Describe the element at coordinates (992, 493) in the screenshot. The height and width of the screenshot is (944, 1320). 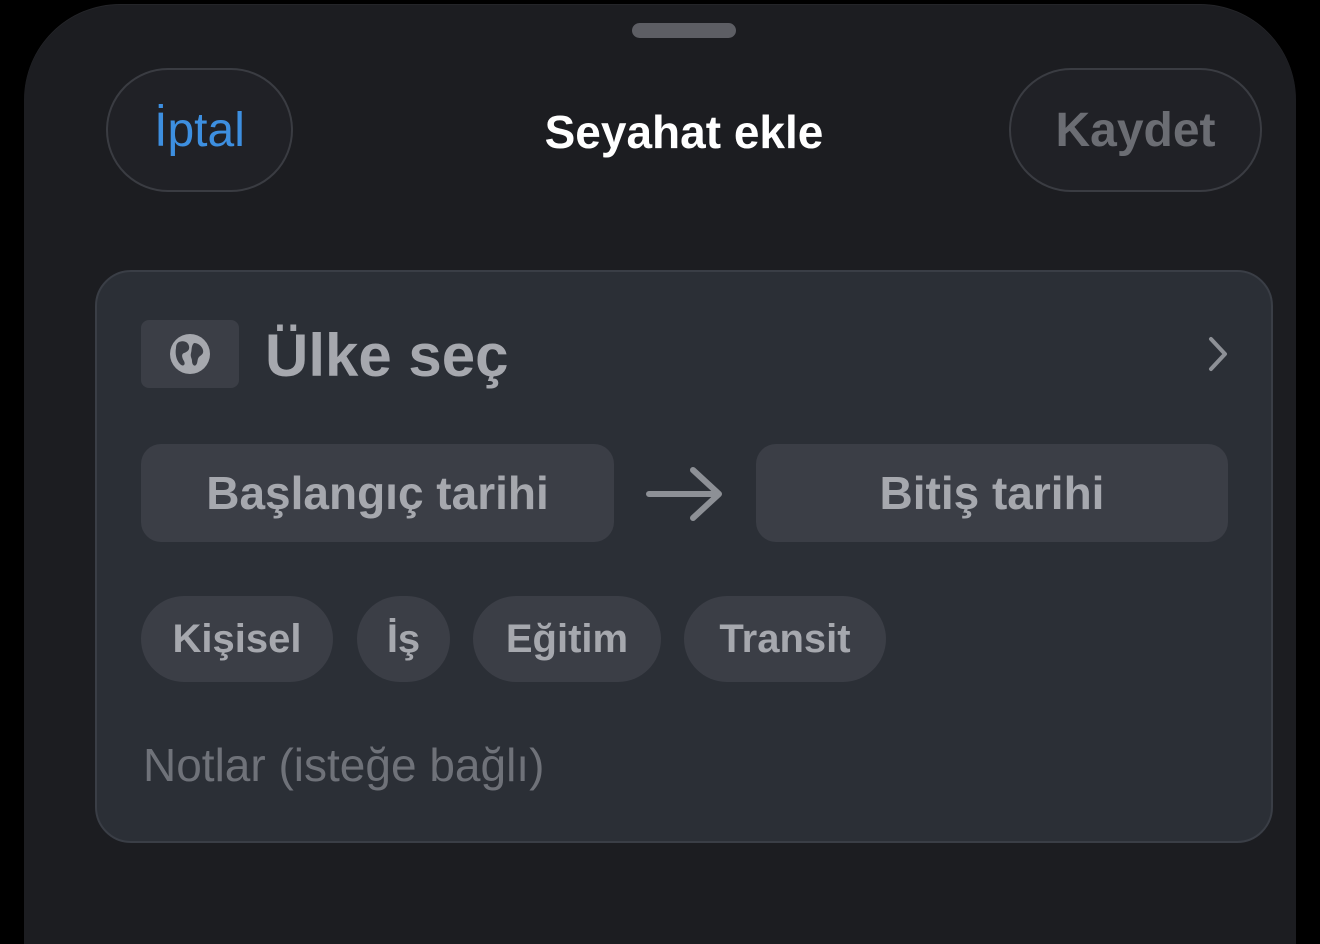
I see `end-date-button: Bitiş tarihi` at that location.